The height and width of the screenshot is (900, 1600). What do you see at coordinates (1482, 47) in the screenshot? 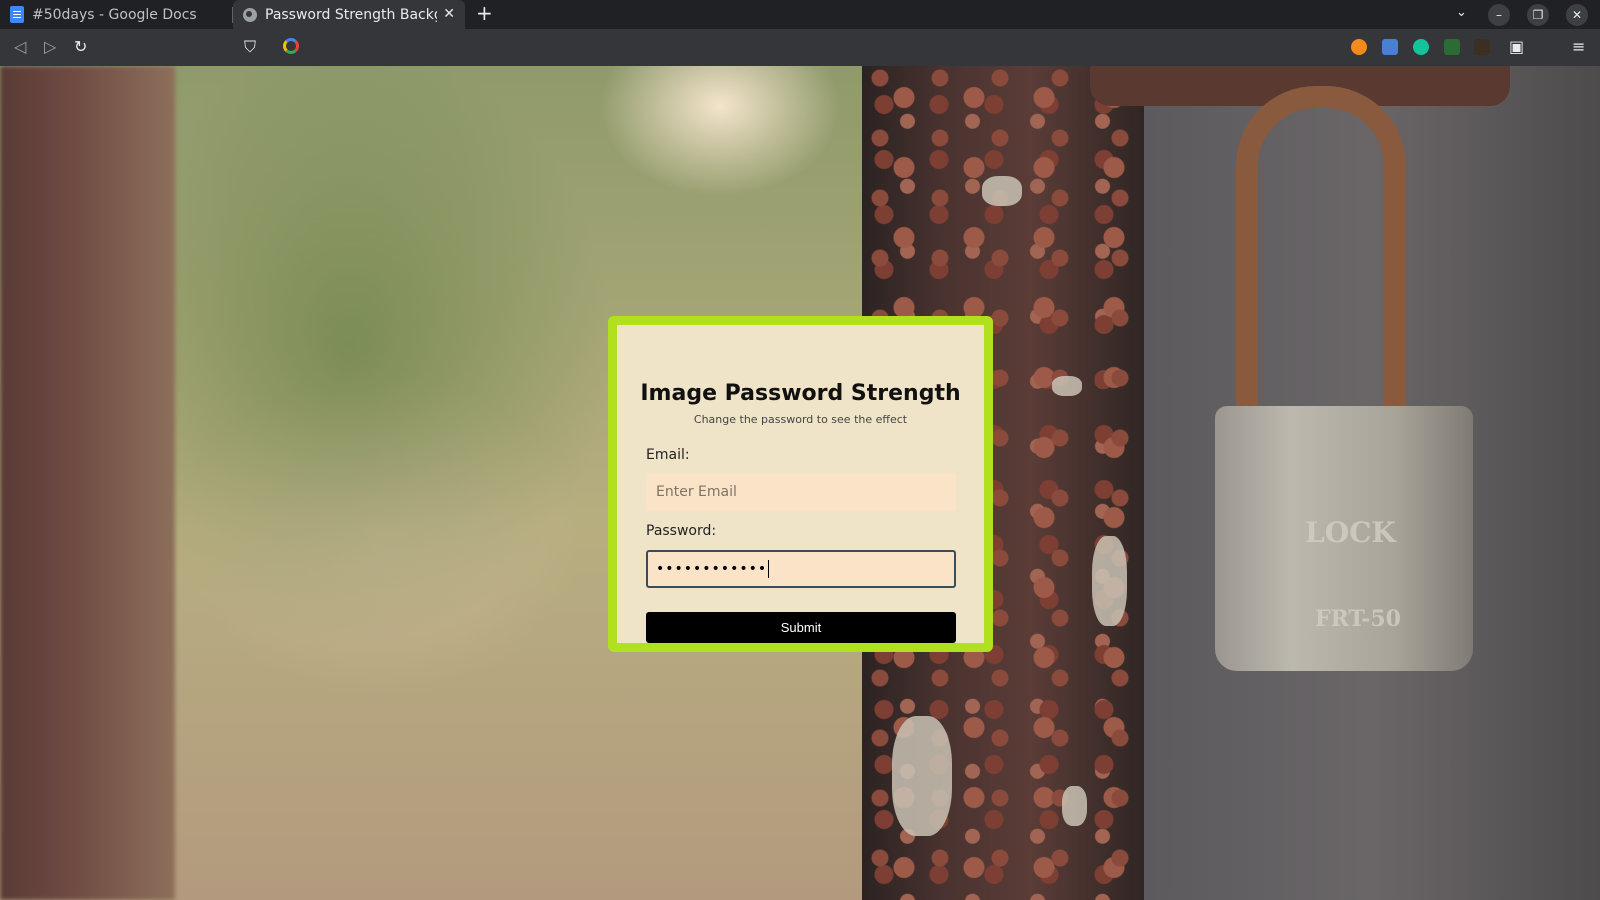
I see `n-icon` at bounding box center [1482, 47].